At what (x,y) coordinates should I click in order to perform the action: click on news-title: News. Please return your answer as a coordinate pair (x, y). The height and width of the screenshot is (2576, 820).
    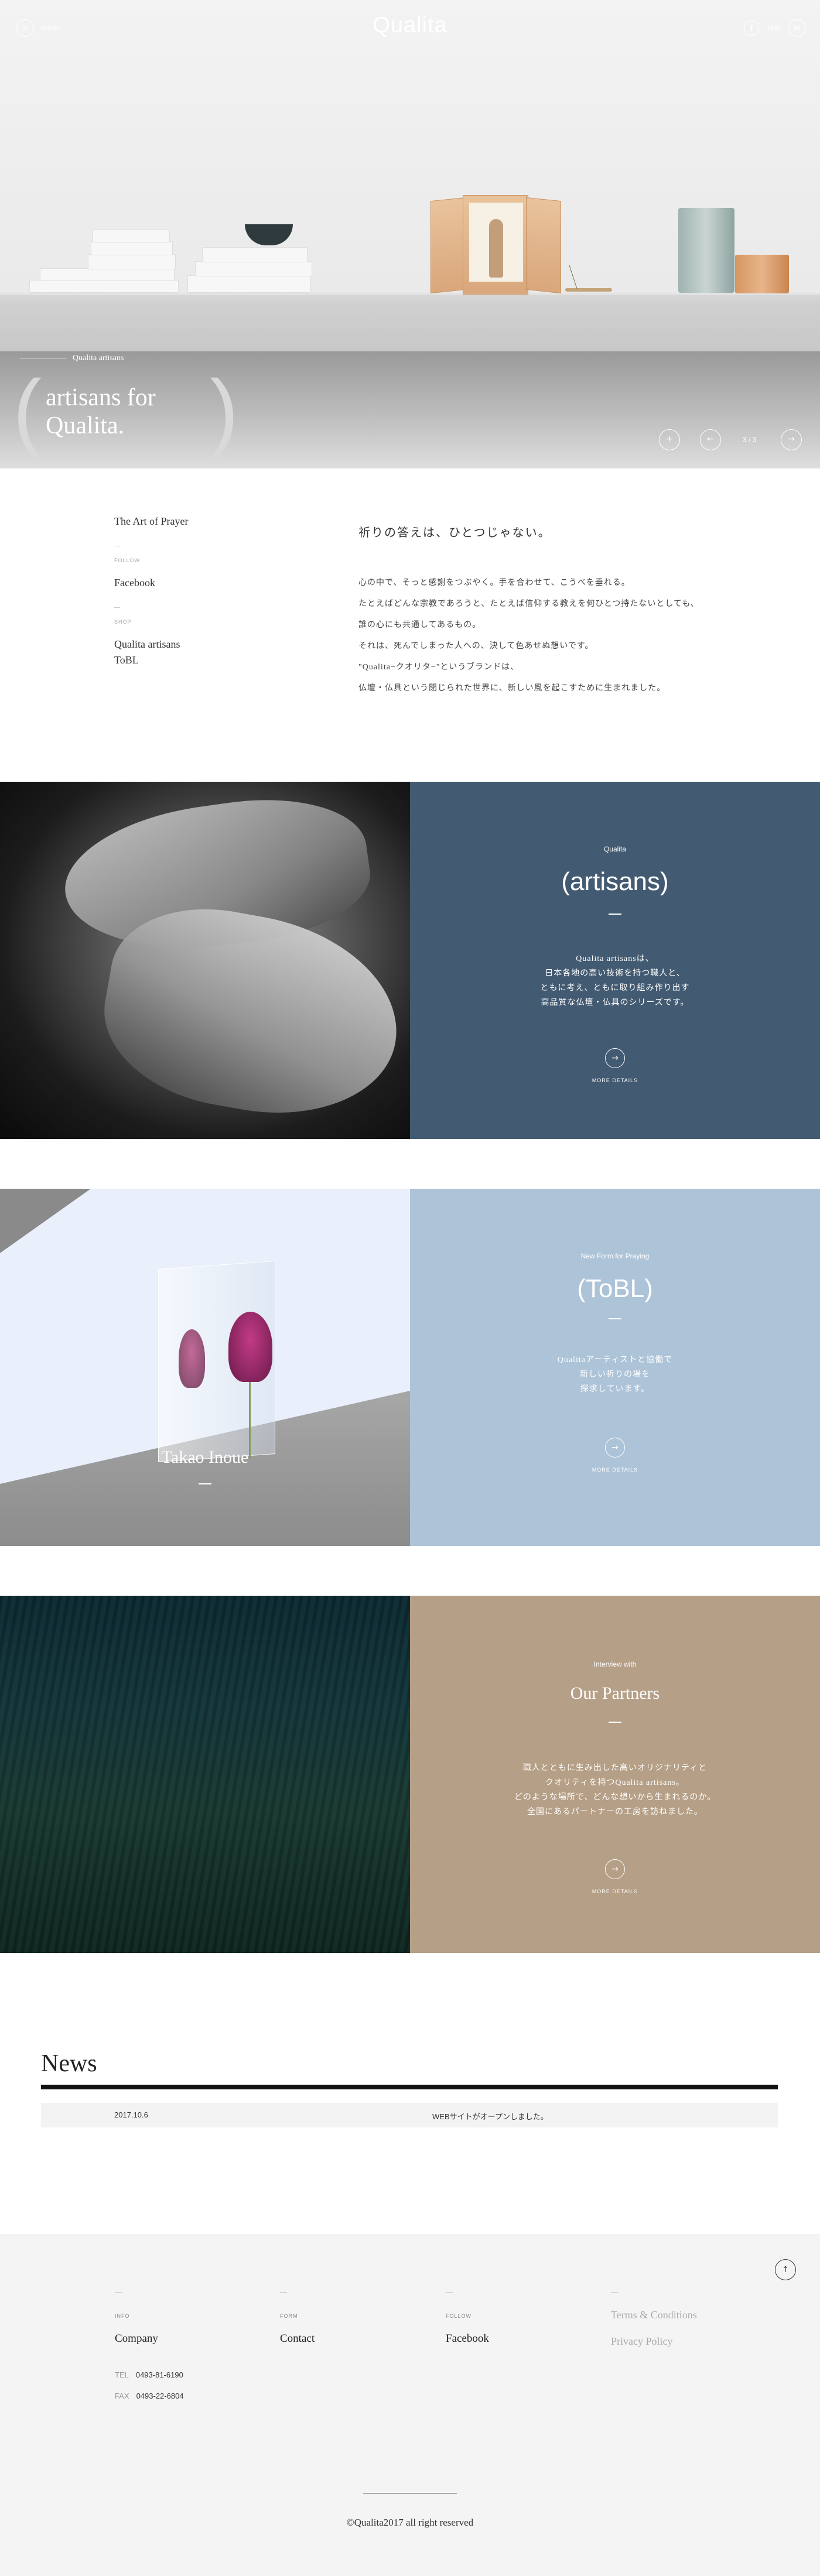
    Looking at the image, I should click on (69, 2063).